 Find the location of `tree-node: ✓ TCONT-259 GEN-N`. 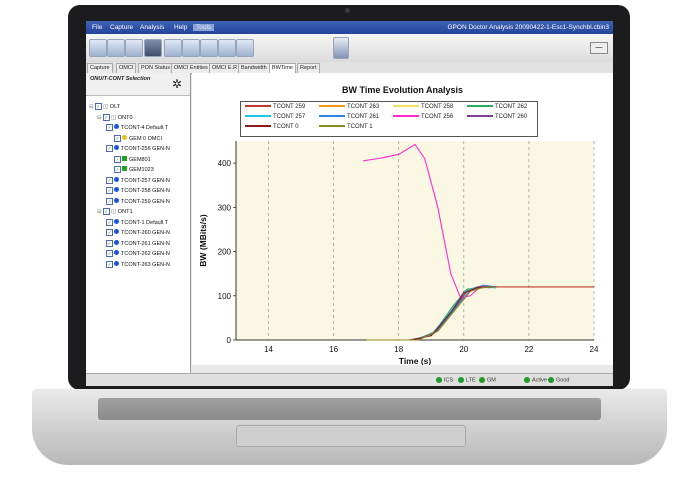

tree-node: ✓ TCONT-259 GEN-N is located at coordinates (137, 202).